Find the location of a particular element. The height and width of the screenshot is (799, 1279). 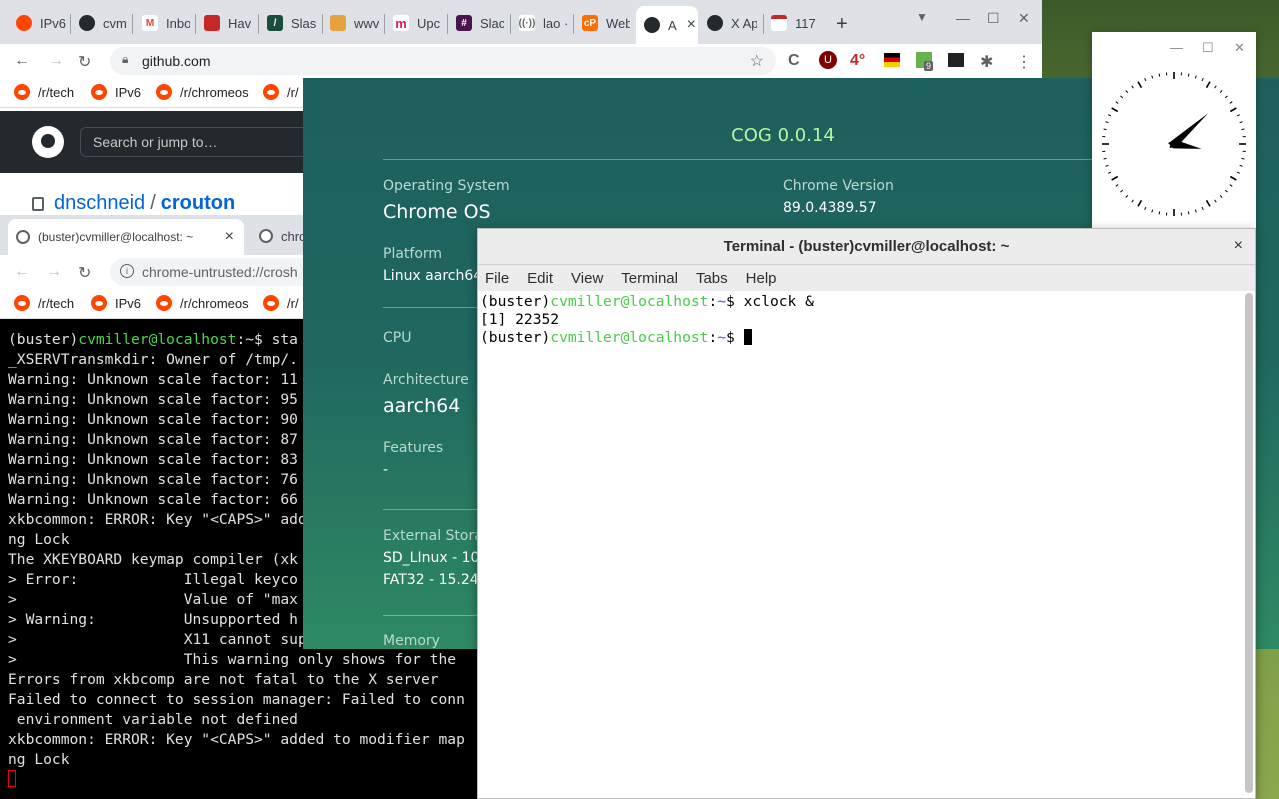

new-tab-button: + is located at coordinates (842, 24).